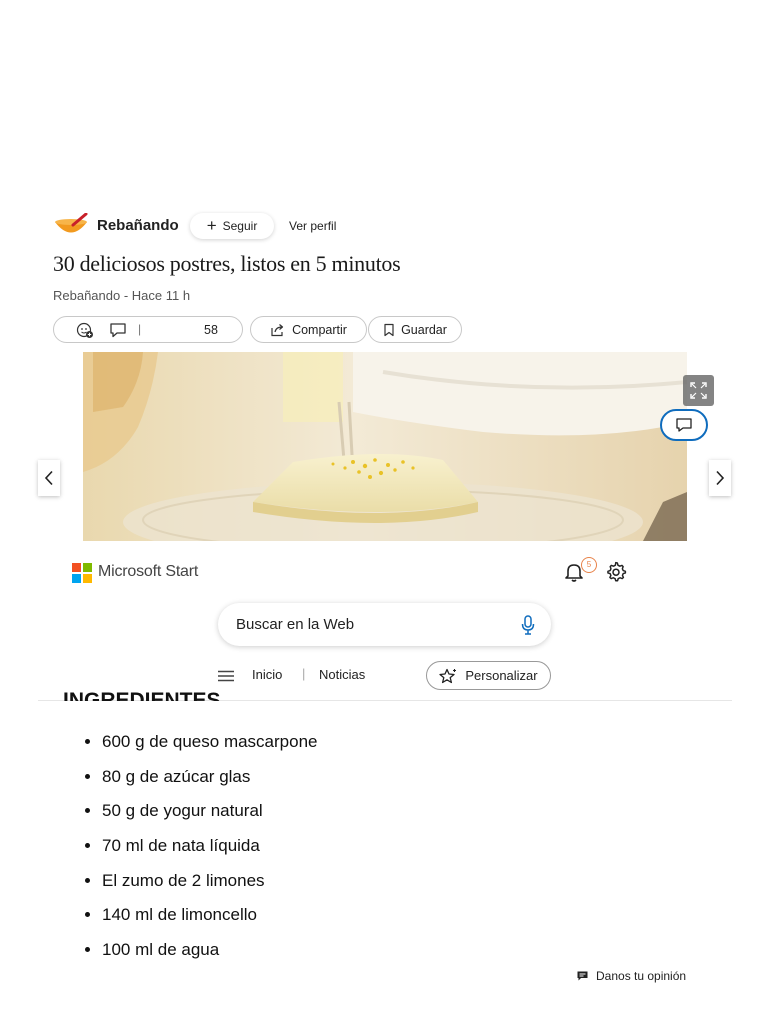 The height and width of the screenshot is (1024, 768). I want to click on floating-comment-button, so click(684, 425).